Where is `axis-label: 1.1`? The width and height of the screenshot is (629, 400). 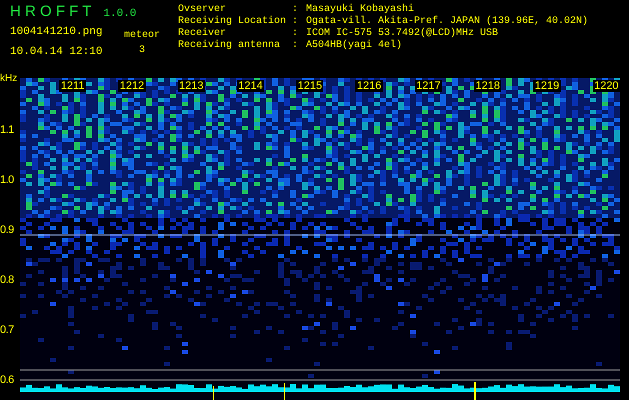
axis-label: 1.1 is located at coordinates (7, 130).